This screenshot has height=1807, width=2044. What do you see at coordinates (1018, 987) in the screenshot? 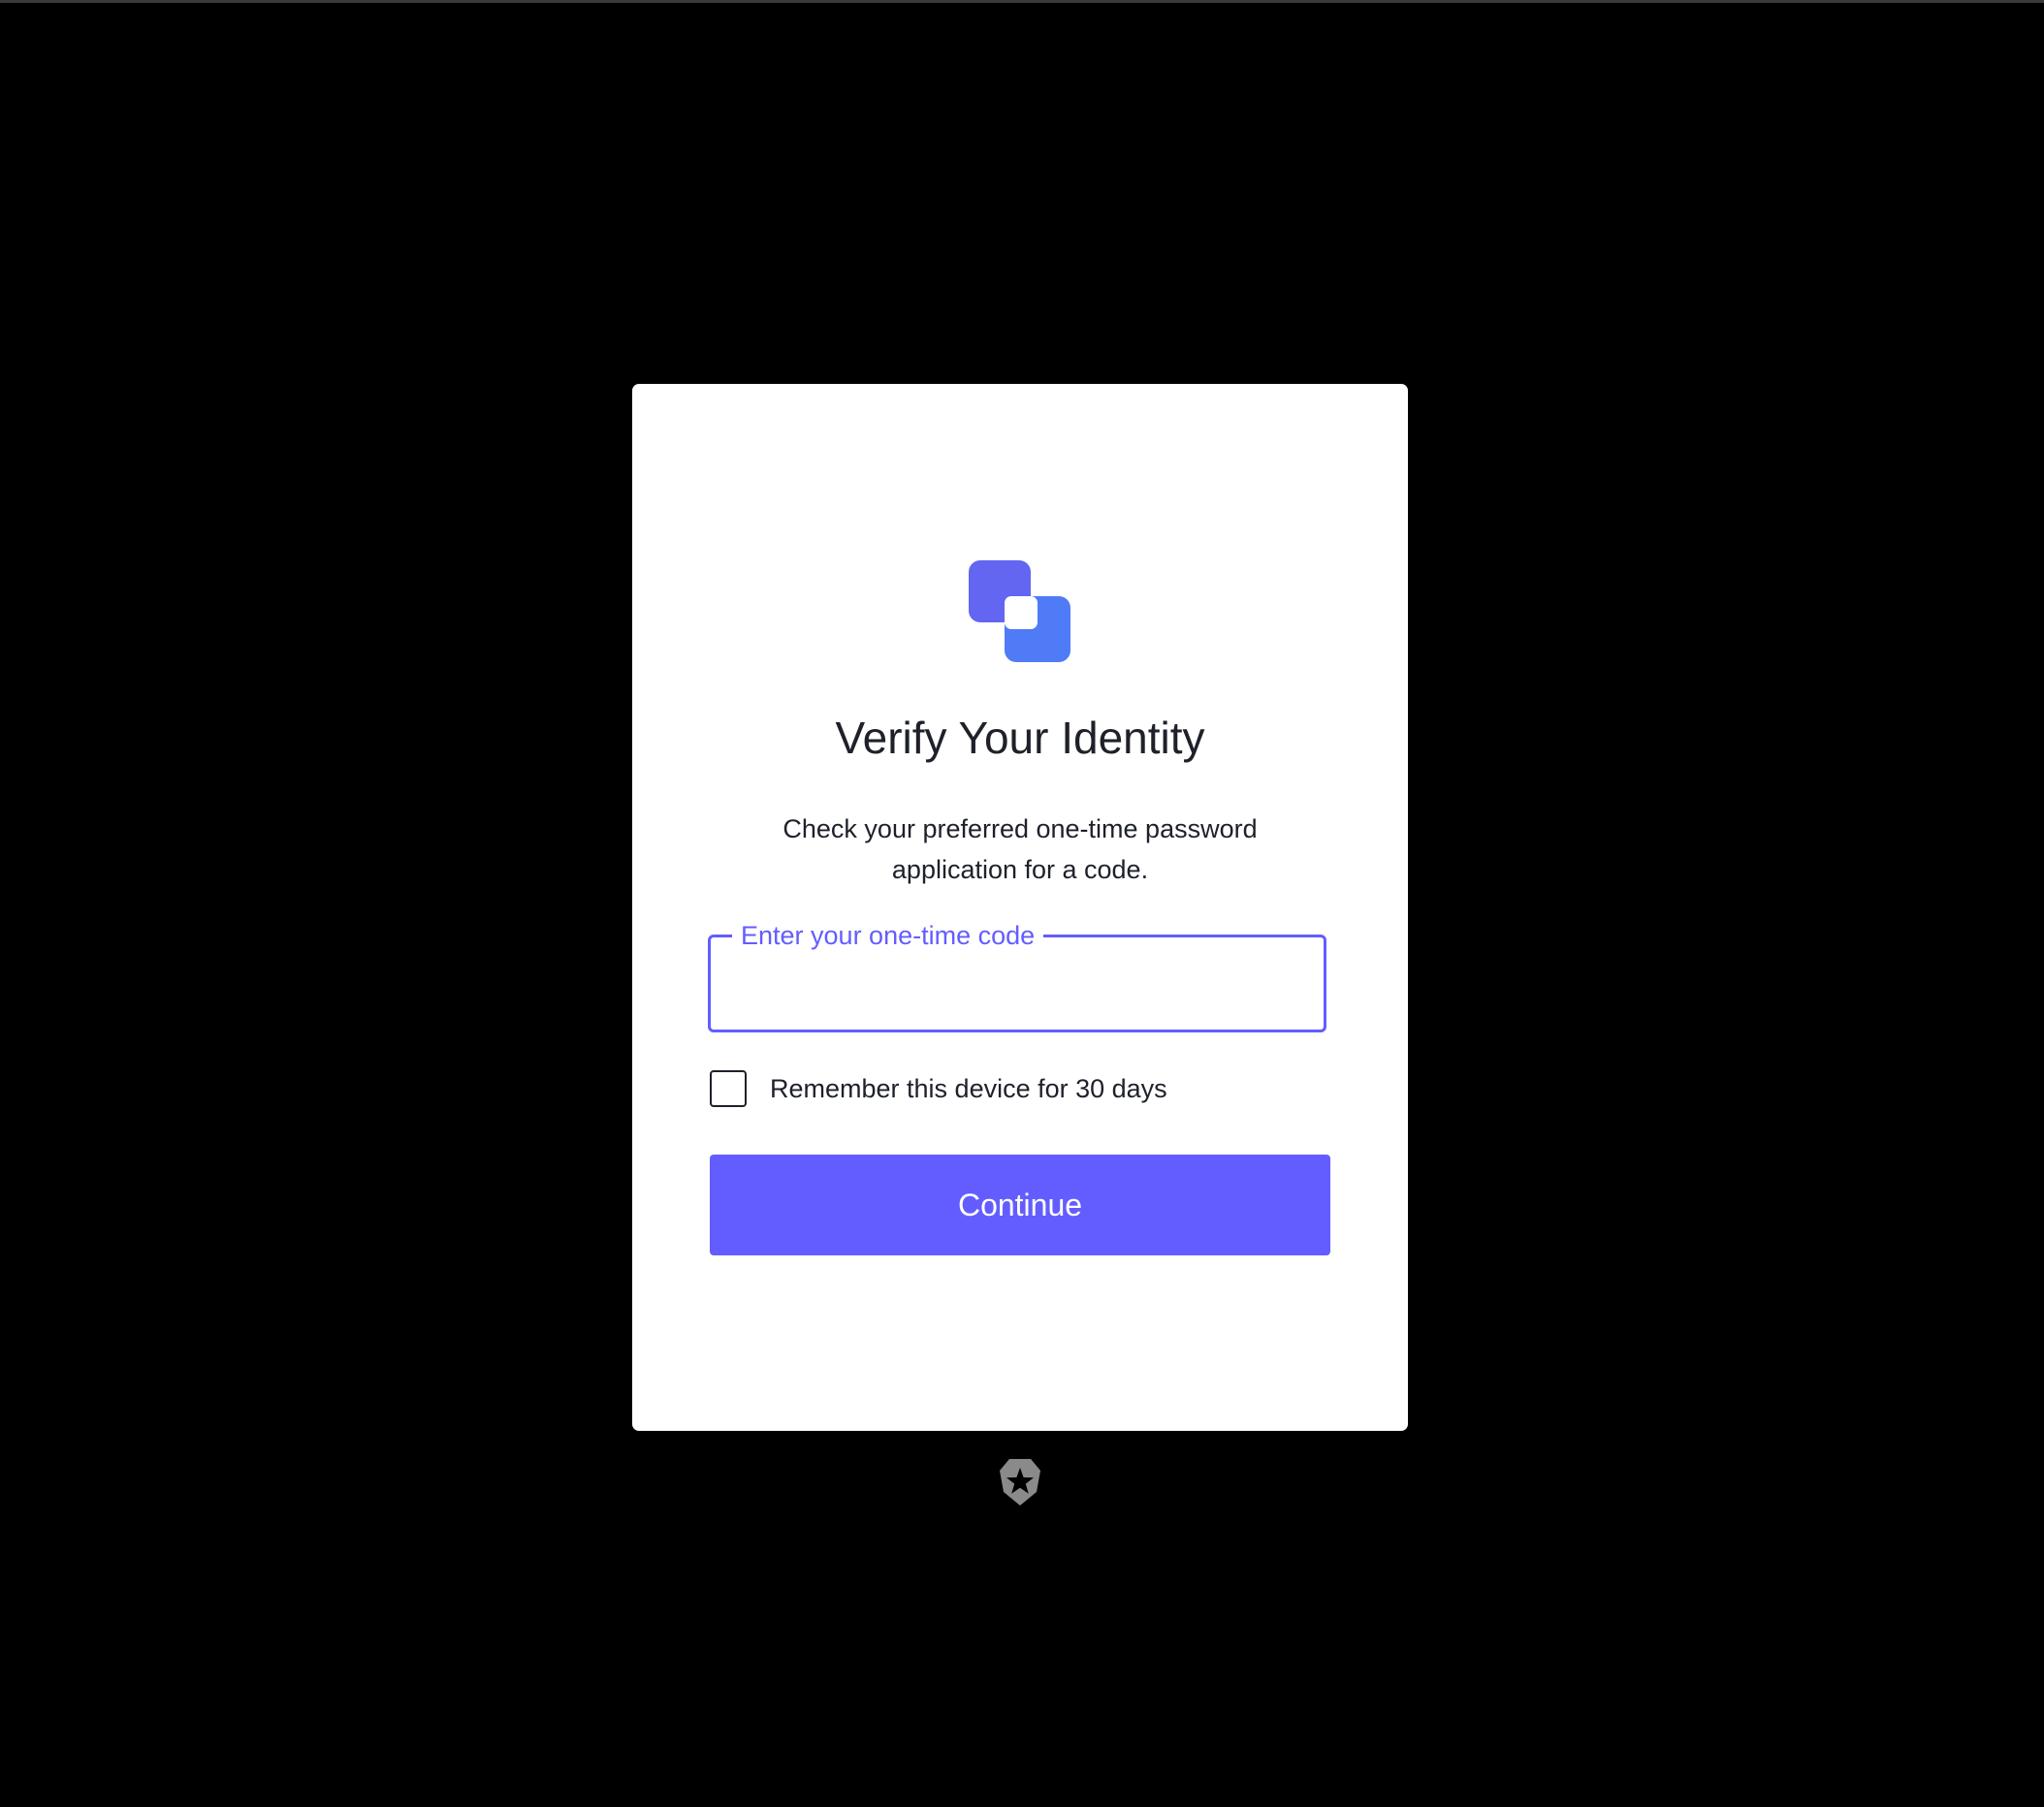
I see `one-time-code-input` at bounding box center [1018, 987].